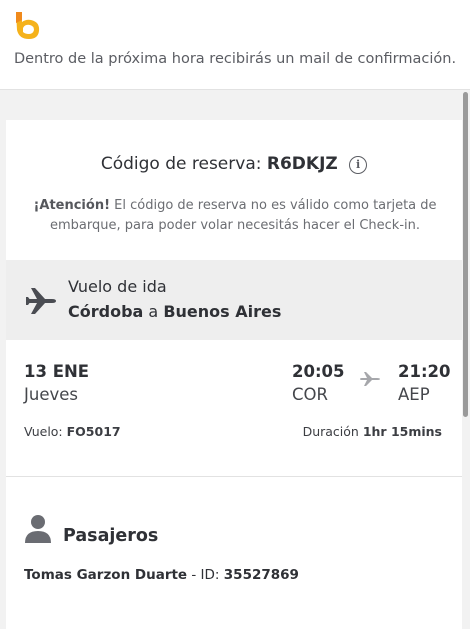  Describe the element at coordinates (424, 371) in the screenshot. I see `arrival-time: 21:20` at that location.